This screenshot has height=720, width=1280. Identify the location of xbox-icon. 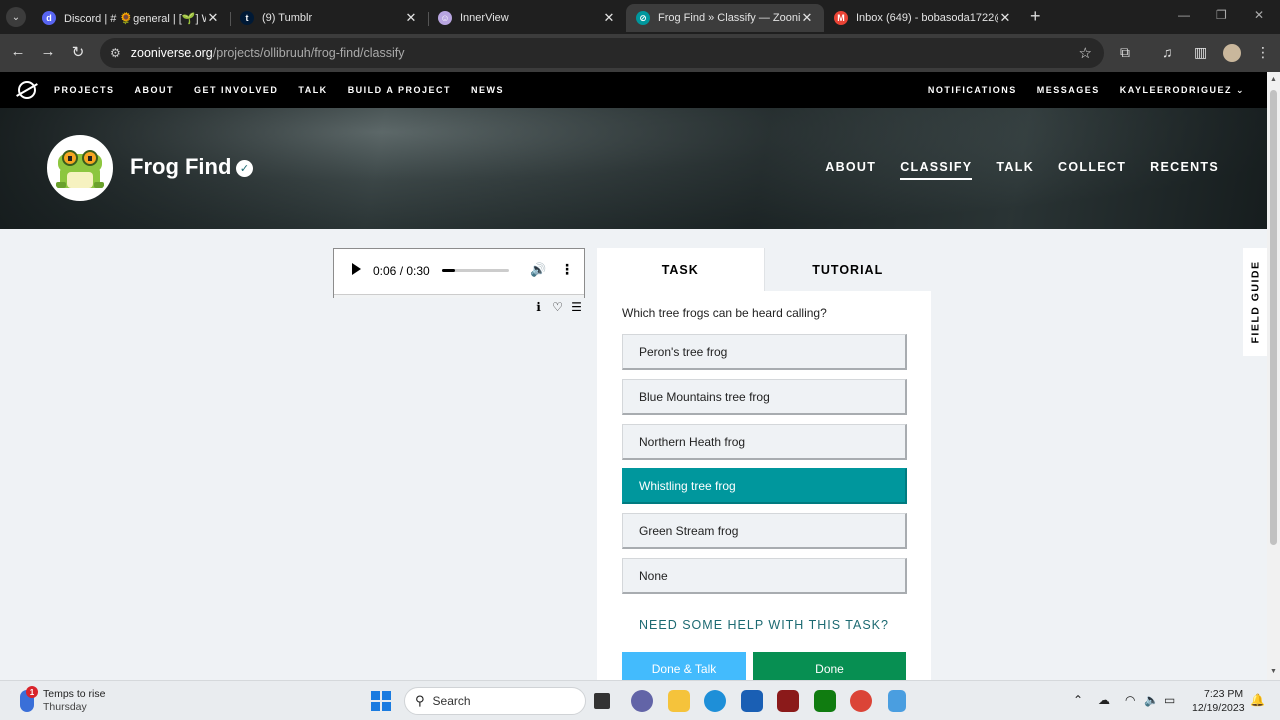
(825, 701).